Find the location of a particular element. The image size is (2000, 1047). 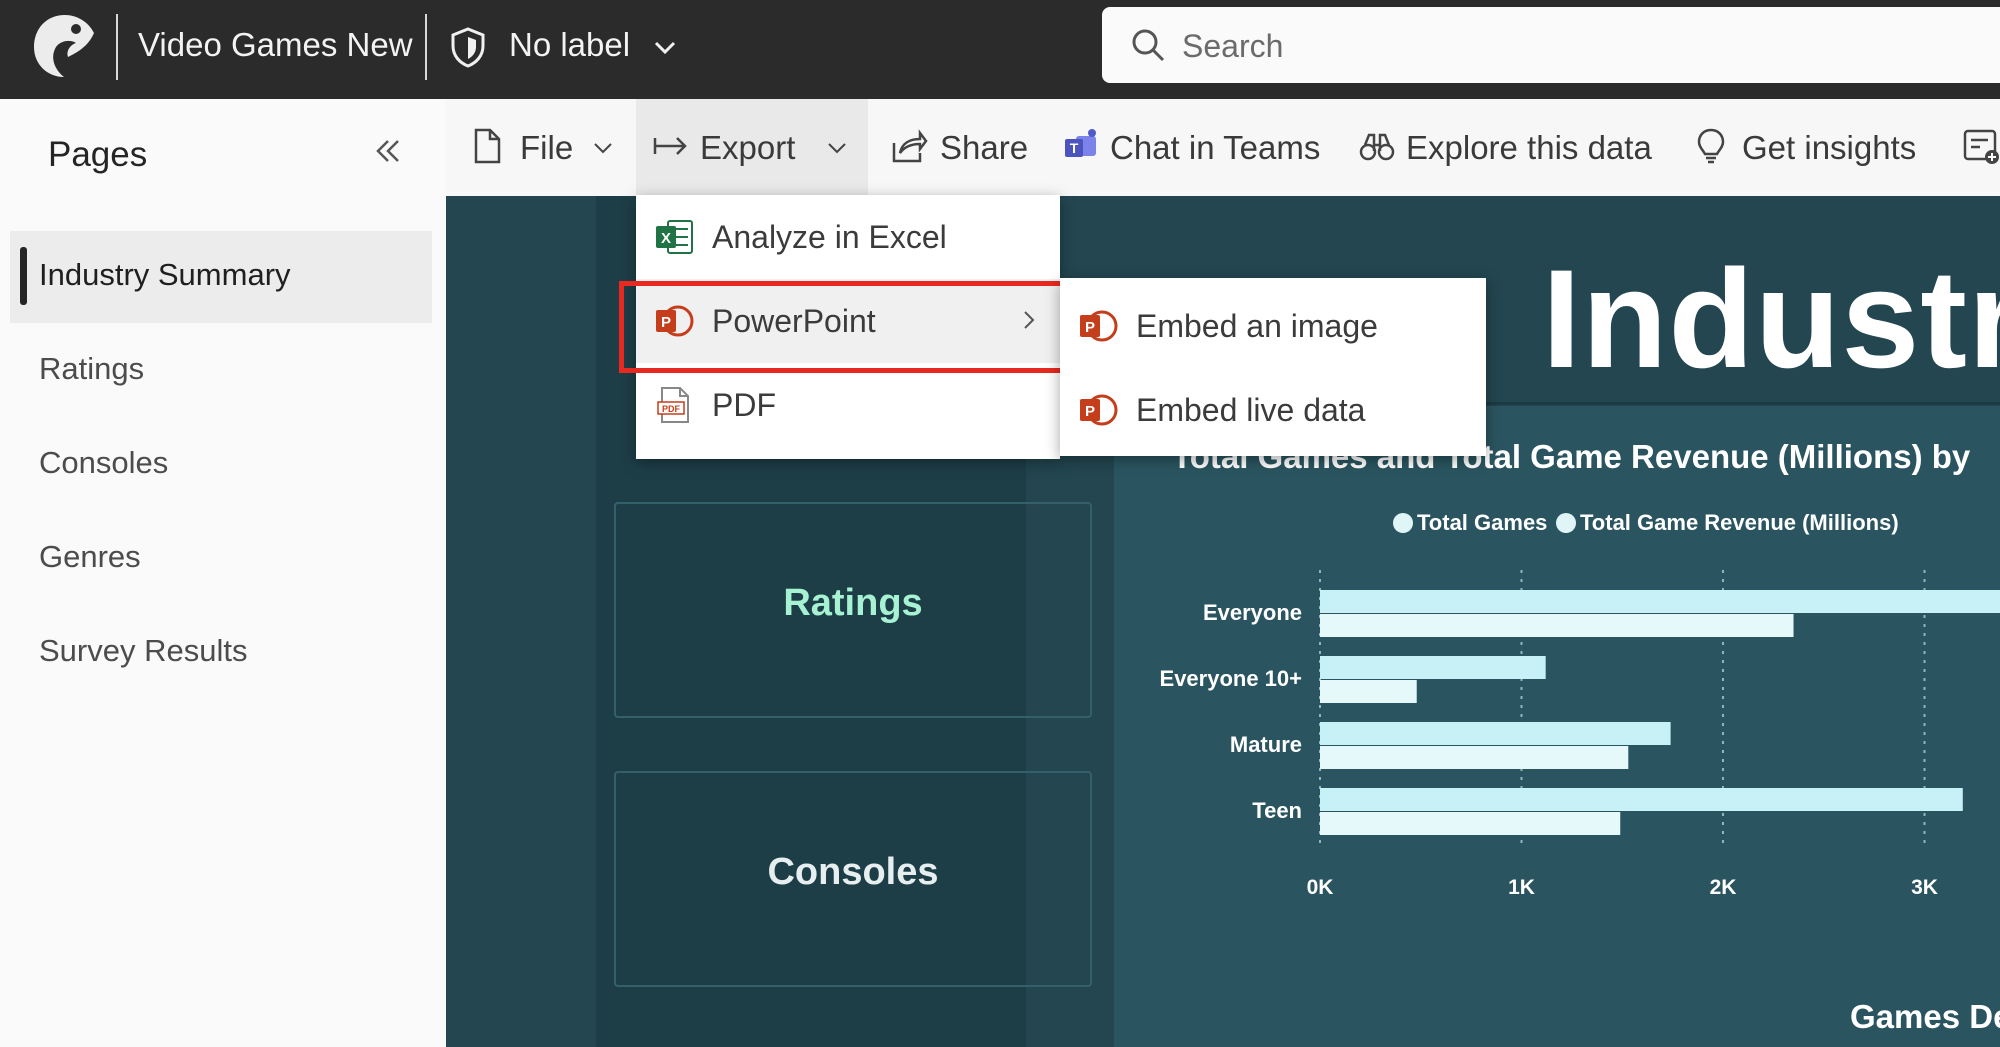

nav-tile-label: Ratings is located at coordinates (853, 603).